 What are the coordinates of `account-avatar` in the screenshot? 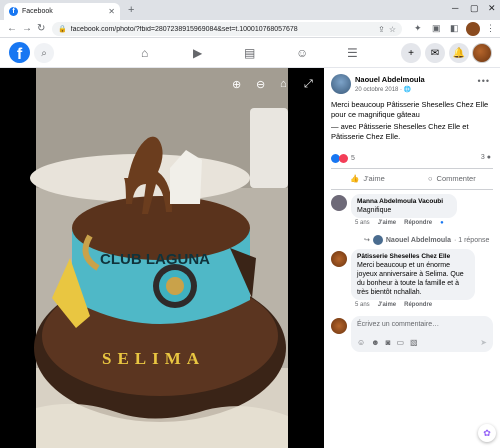 It's located at (482, 53).